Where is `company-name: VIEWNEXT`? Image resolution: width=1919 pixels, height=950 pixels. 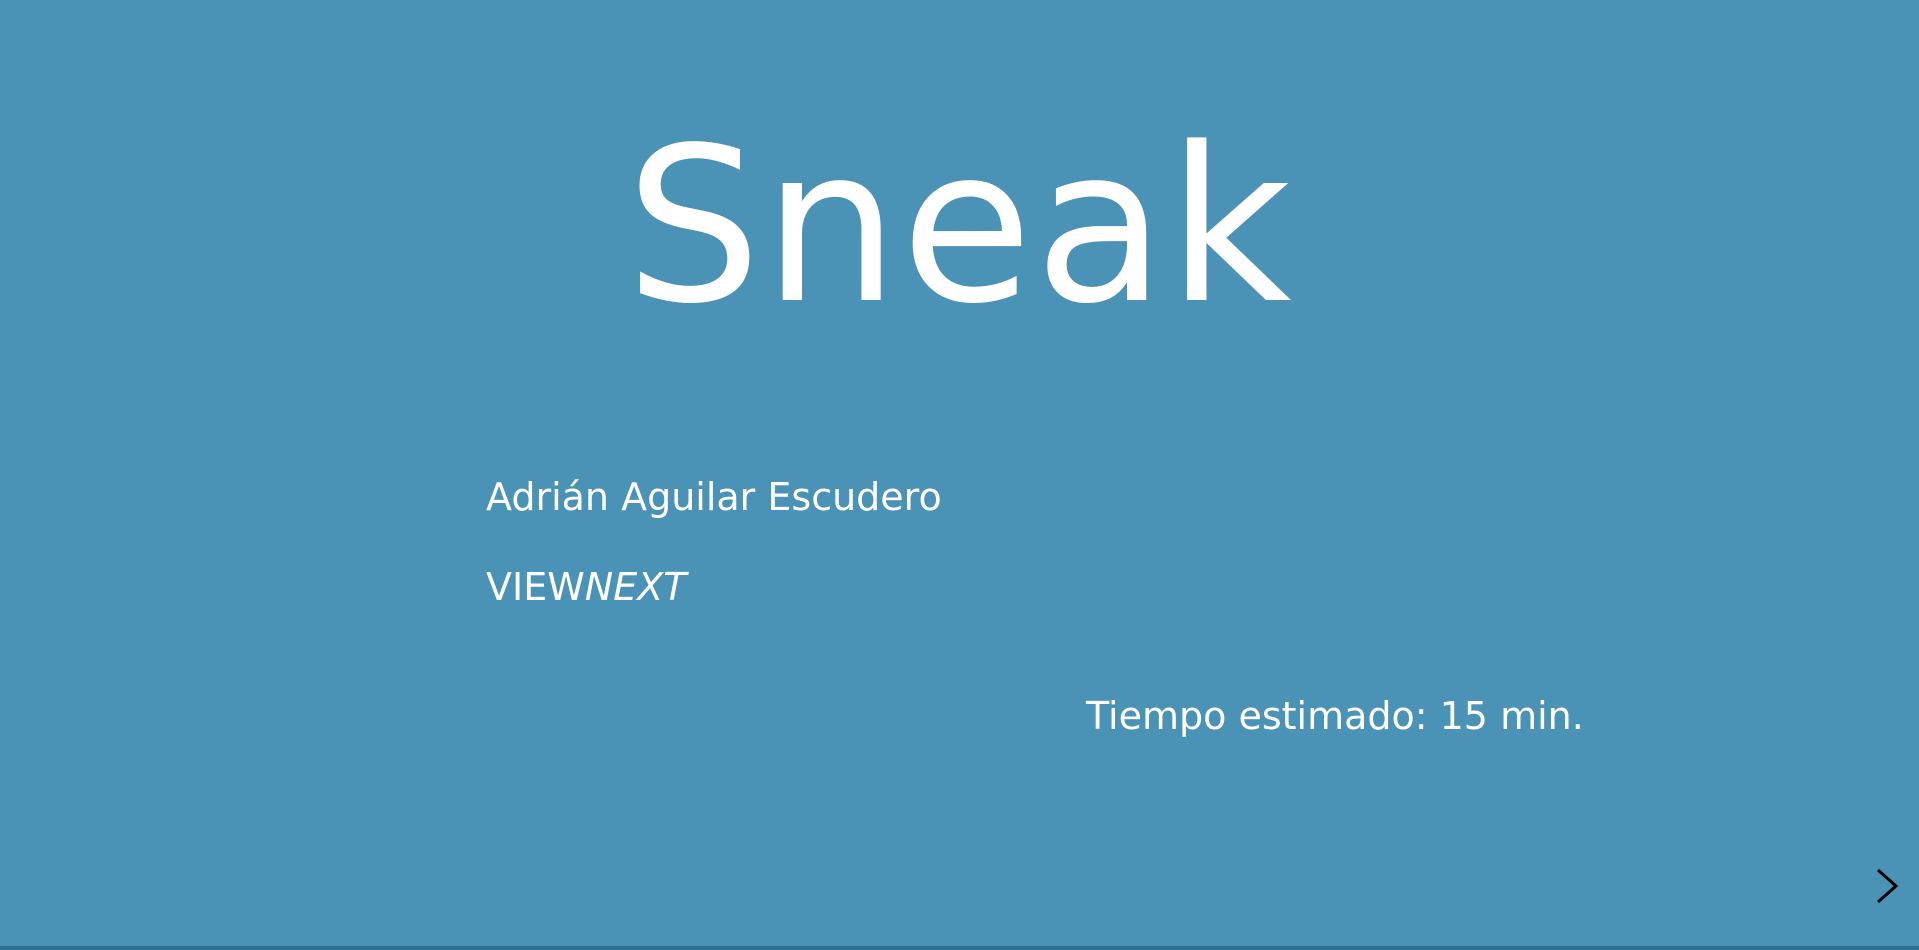 company-name: VIEWNEXT is located at coordinates (586, 588).